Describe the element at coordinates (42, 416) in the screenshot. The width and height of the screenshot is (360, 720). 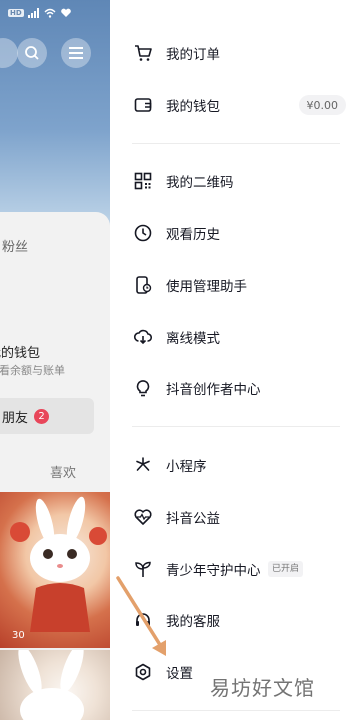
I see `friends-badge: 2` at that location.